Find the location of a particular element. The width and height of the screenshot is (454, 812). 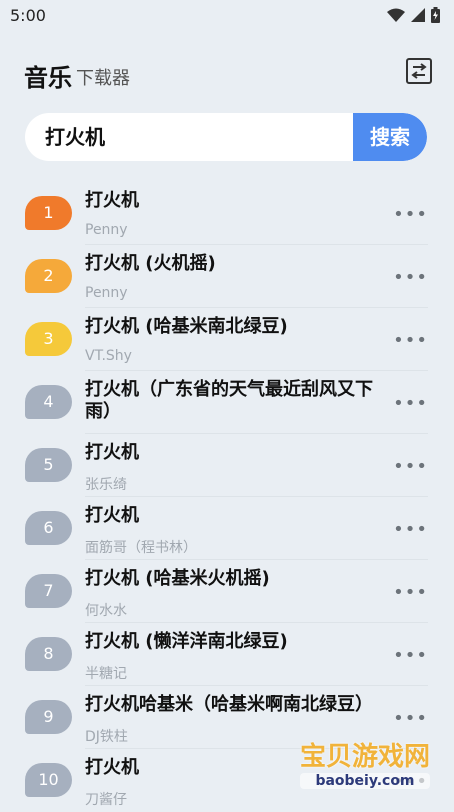

song-artist: 半糖记 is located at coordinates (106, 674).